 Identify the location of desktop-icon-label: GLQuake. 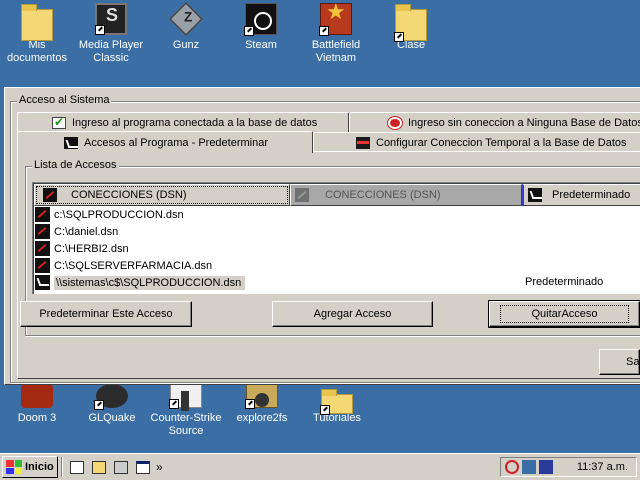
(112, 418).